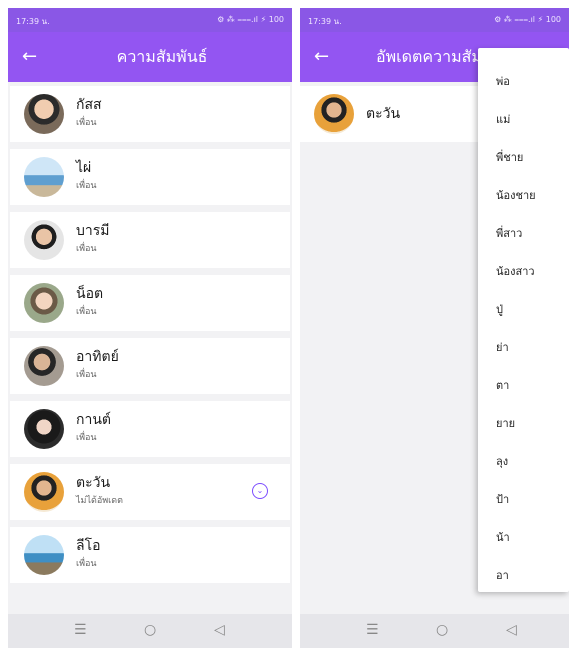 The image size is (569, 648). What do you see at coordinates (88, 546) in the screenshot?
I see `contact-name: ลีโอ` at bounding box center [88, 546].